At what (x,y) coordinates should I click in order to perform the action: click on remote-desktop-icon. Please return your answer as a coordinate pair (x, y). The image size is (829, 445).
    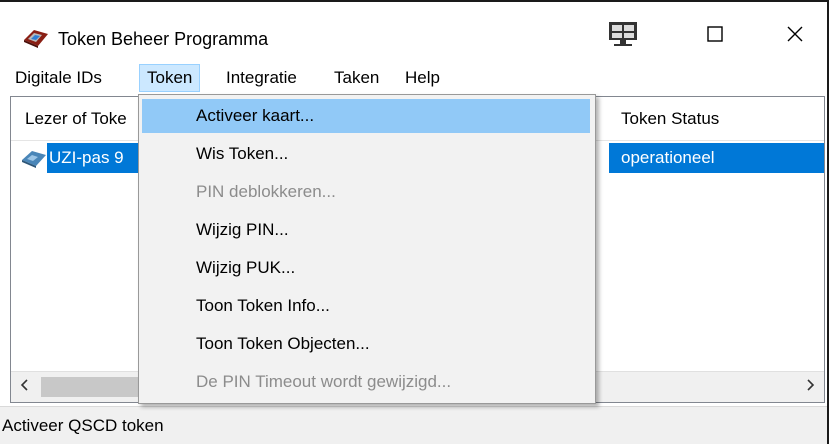
    Looking at the image, I should click on (623, 36).